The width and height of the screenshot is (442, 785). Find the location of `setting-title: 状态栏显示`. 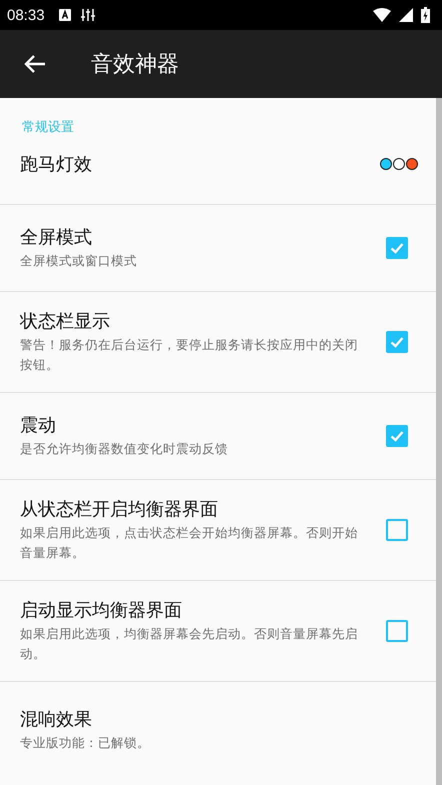

setting-title: 状态栏显示 is located at coordinates (65, 321).